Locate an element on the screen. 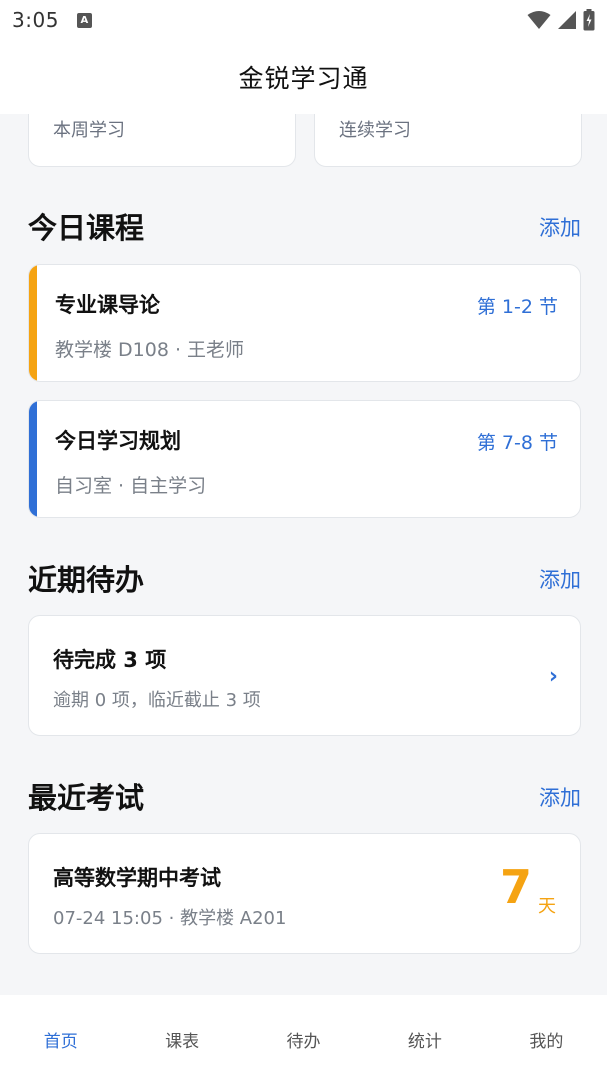 The image size is (607, 1080). tab-home: 首页 is located at coordinates (60, 1037).